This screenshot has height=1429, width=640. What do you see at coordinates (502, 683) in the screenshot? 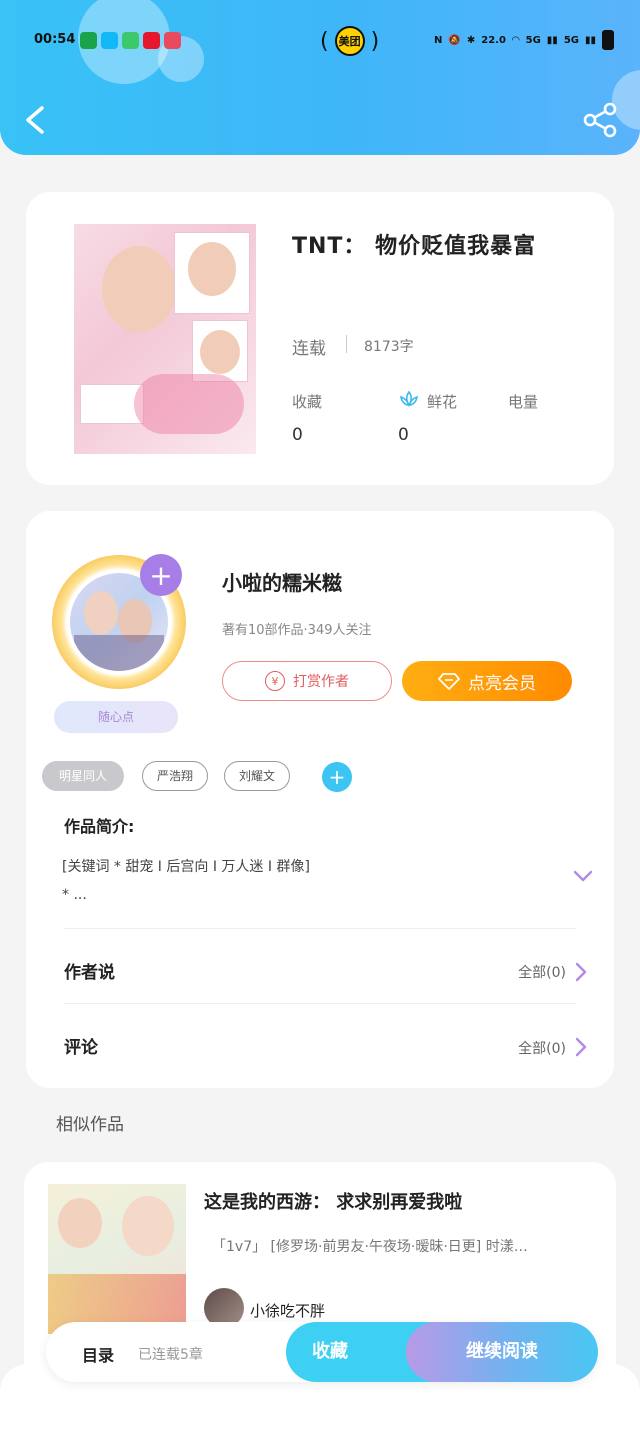
I see `vip-label: 点亮会员` at bounding box center [502, 683].